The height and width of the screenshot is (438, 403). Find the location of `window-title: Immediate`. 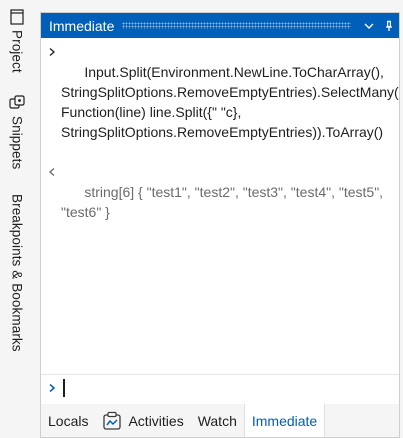

window-title: Immediate is located at coordinates (82, 25).